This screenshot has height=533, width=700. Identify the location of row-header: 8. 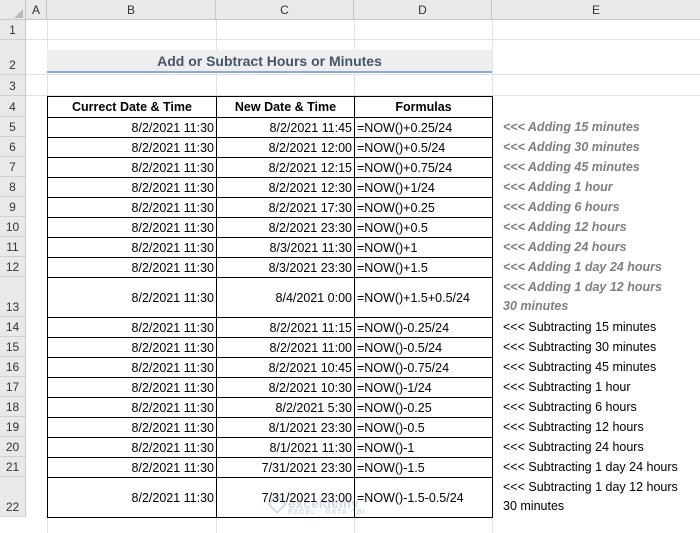
(13, 187).